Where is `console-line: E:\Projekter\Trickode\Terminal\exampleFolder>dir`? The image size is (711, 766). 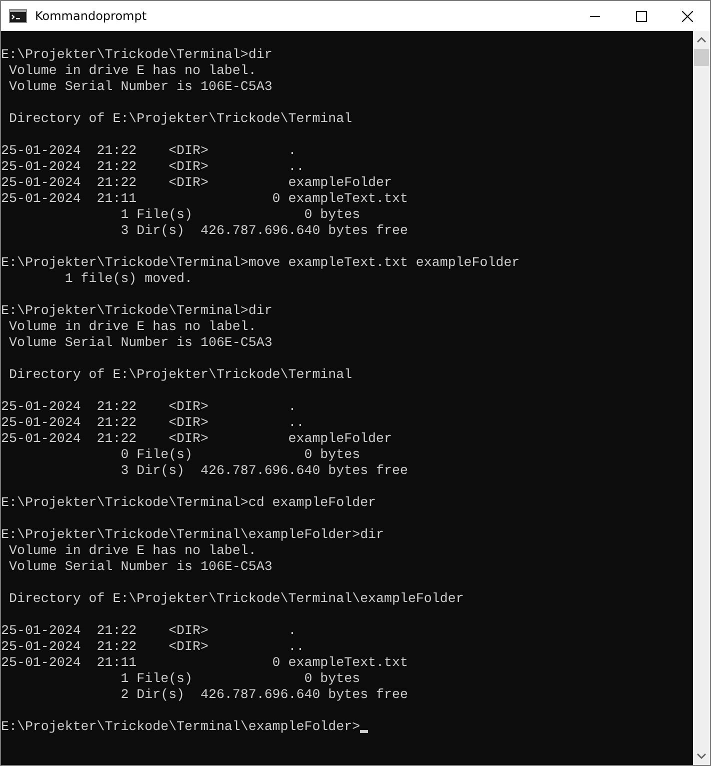 console-line: E:\Projekter\Trickode\Terminal\exampleFolder>dir is located at coordinates (192, 535).